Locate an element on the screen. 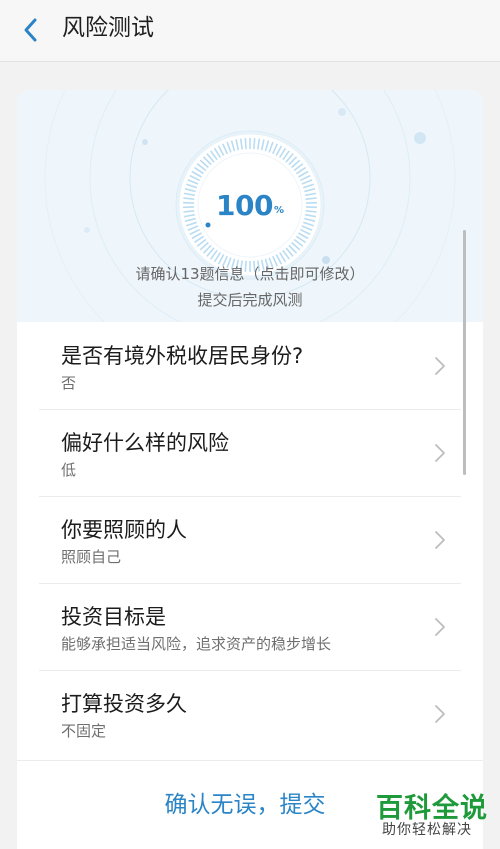 The width and height of the screenshot is (500, 849). question-title: 打算投资多久 is located at coordinates (124, 704).